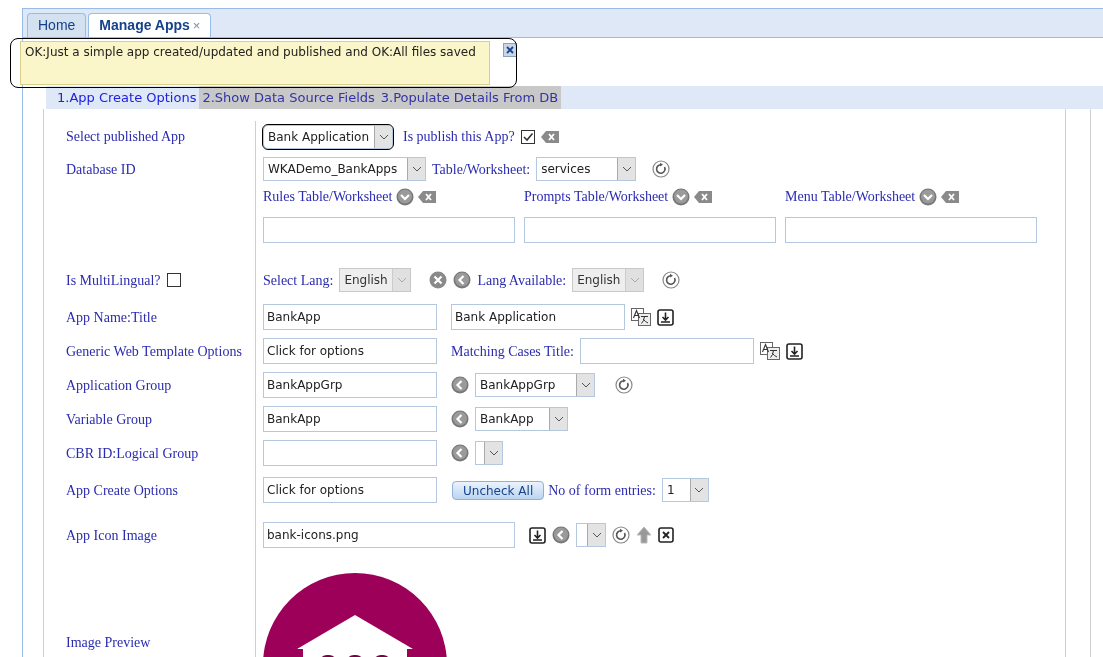 This screenshot has width=1103, height=657. Describe the element at coordinates (685, 490) in the screenshot. I see `dropdown: 1` at that location.